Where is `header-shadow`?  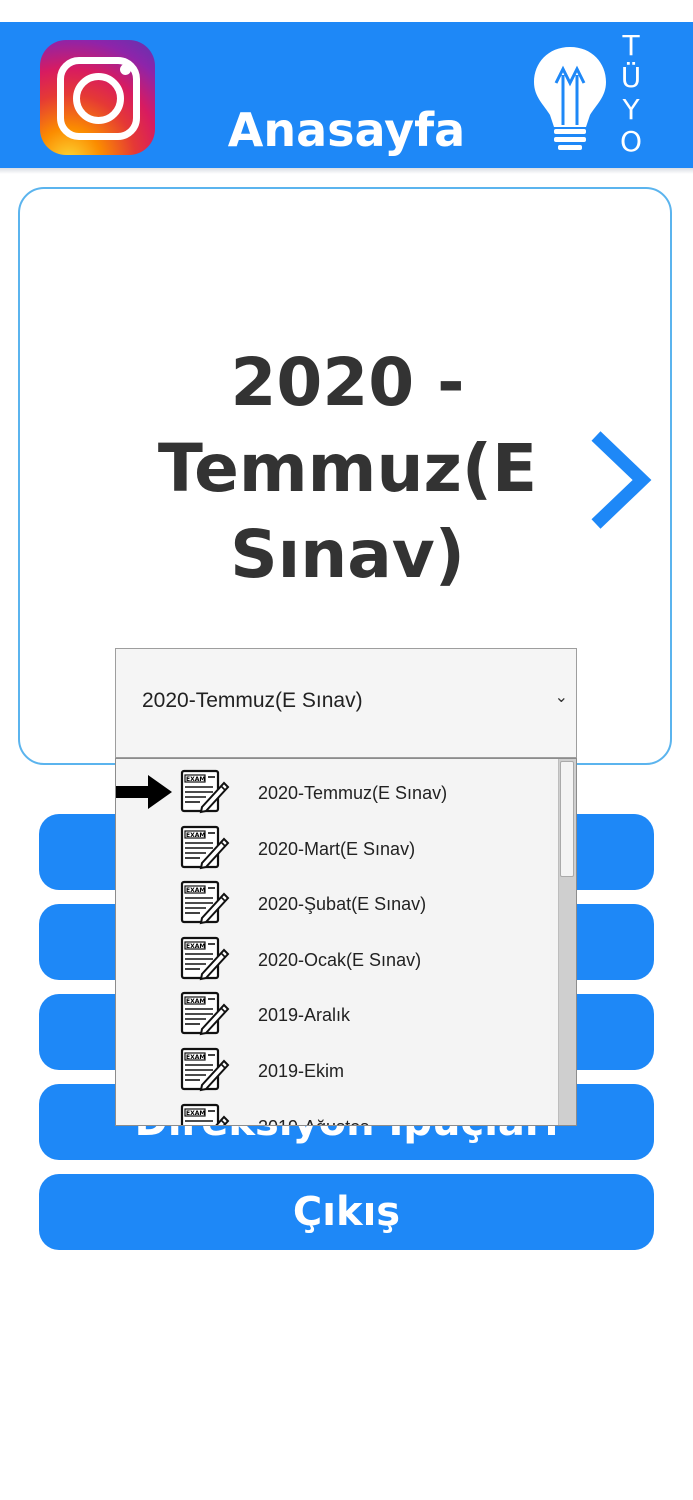 header-shadow is located at coordinates (346, 171).